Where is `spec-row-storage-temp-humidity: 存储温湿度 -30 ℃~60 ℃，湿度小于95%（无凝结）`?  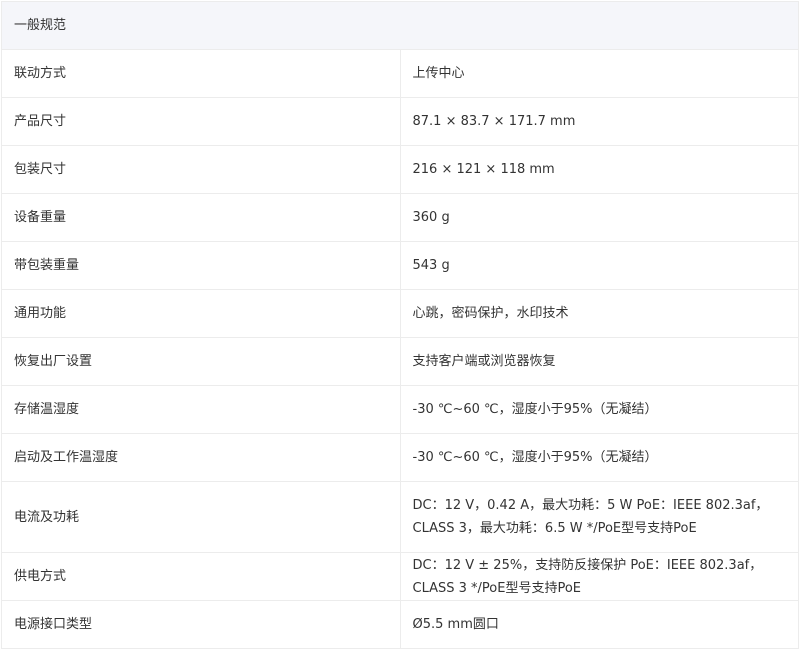
spec-row-storage-temp-humidity: 存储温湿度 -30 ℃~60 ℃，湿度小于95%（无凝结） is located at coordinates (400, 409).